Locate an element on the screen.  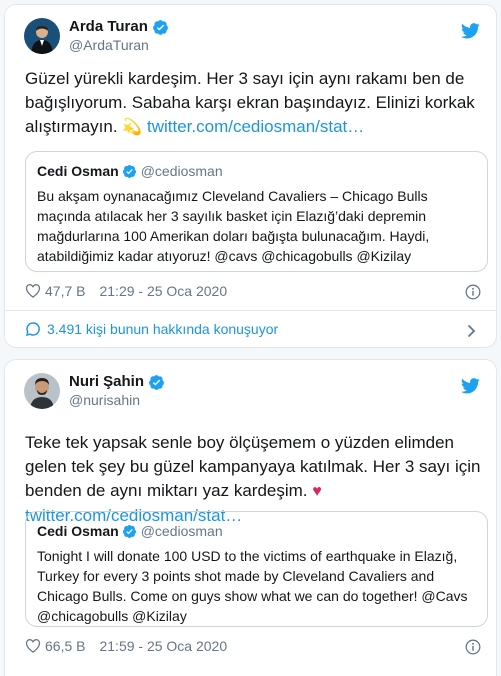
conversation-link: 3.491 kişi bunun hakkında konuşuyor is located at coordinates (151, 329).